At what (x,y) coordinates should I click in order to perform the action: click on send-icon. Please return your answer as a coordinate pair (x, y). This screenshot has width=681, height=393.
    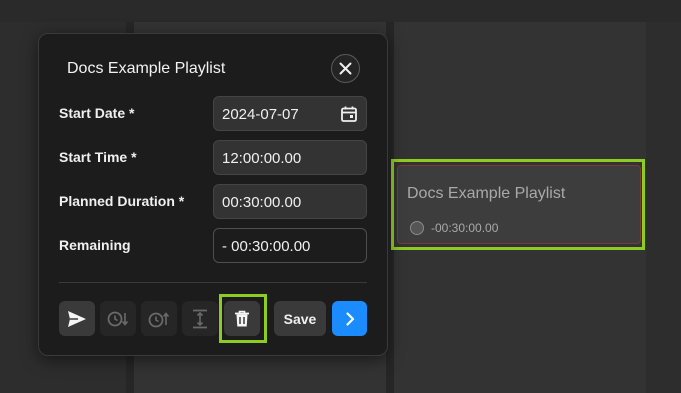
    Looking at the image, I should click on (77, 318).